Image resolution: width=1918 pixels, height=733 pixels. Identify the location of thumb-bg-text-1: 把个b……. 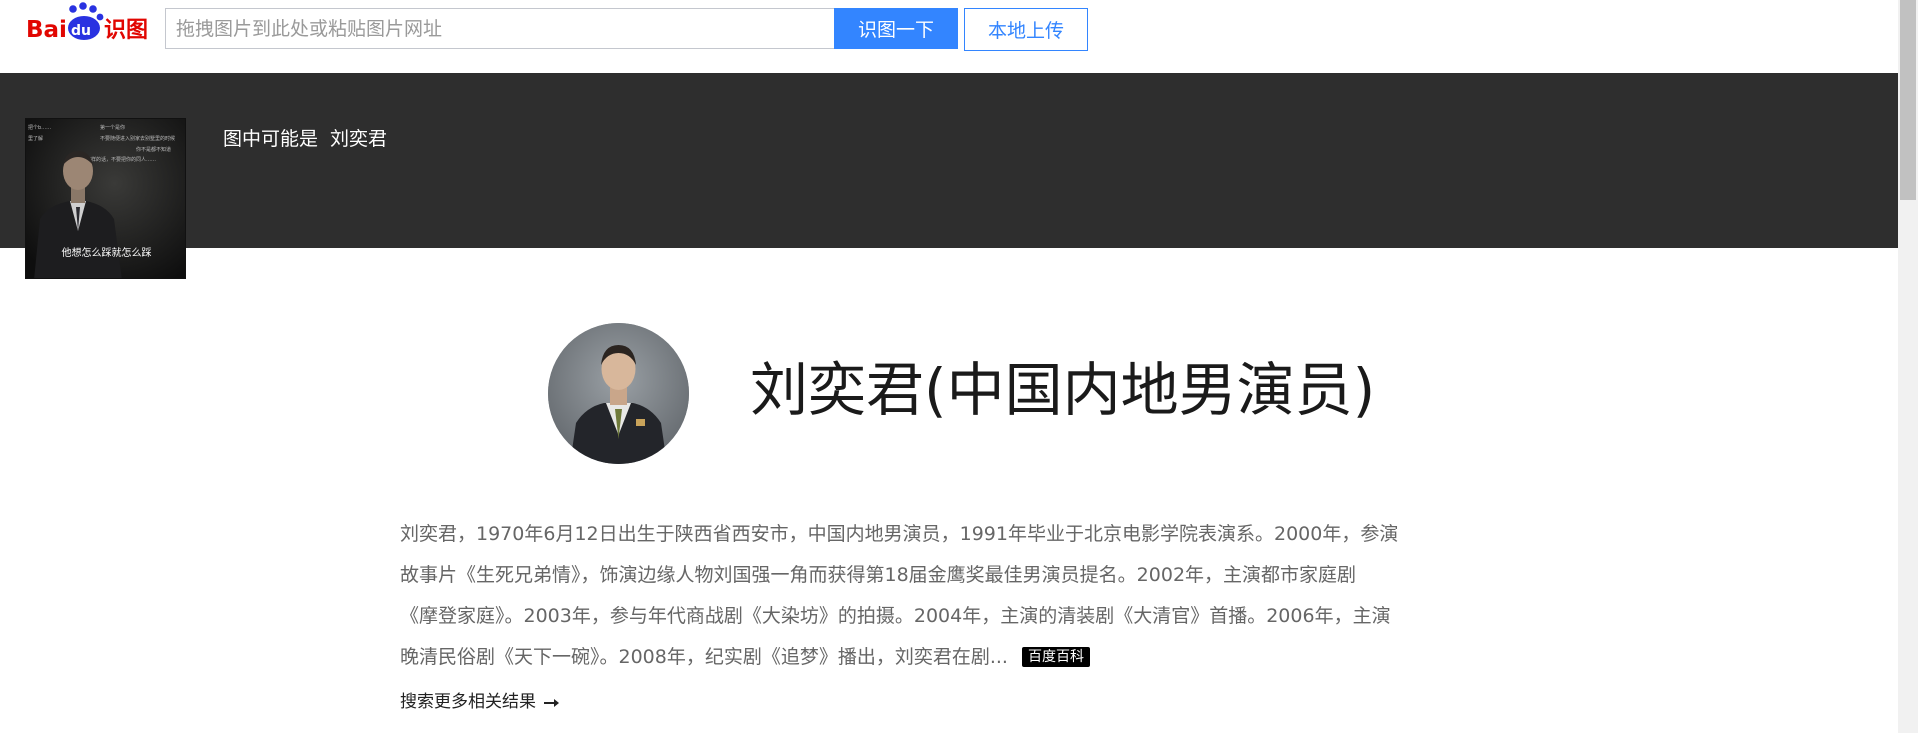
(39, 127).